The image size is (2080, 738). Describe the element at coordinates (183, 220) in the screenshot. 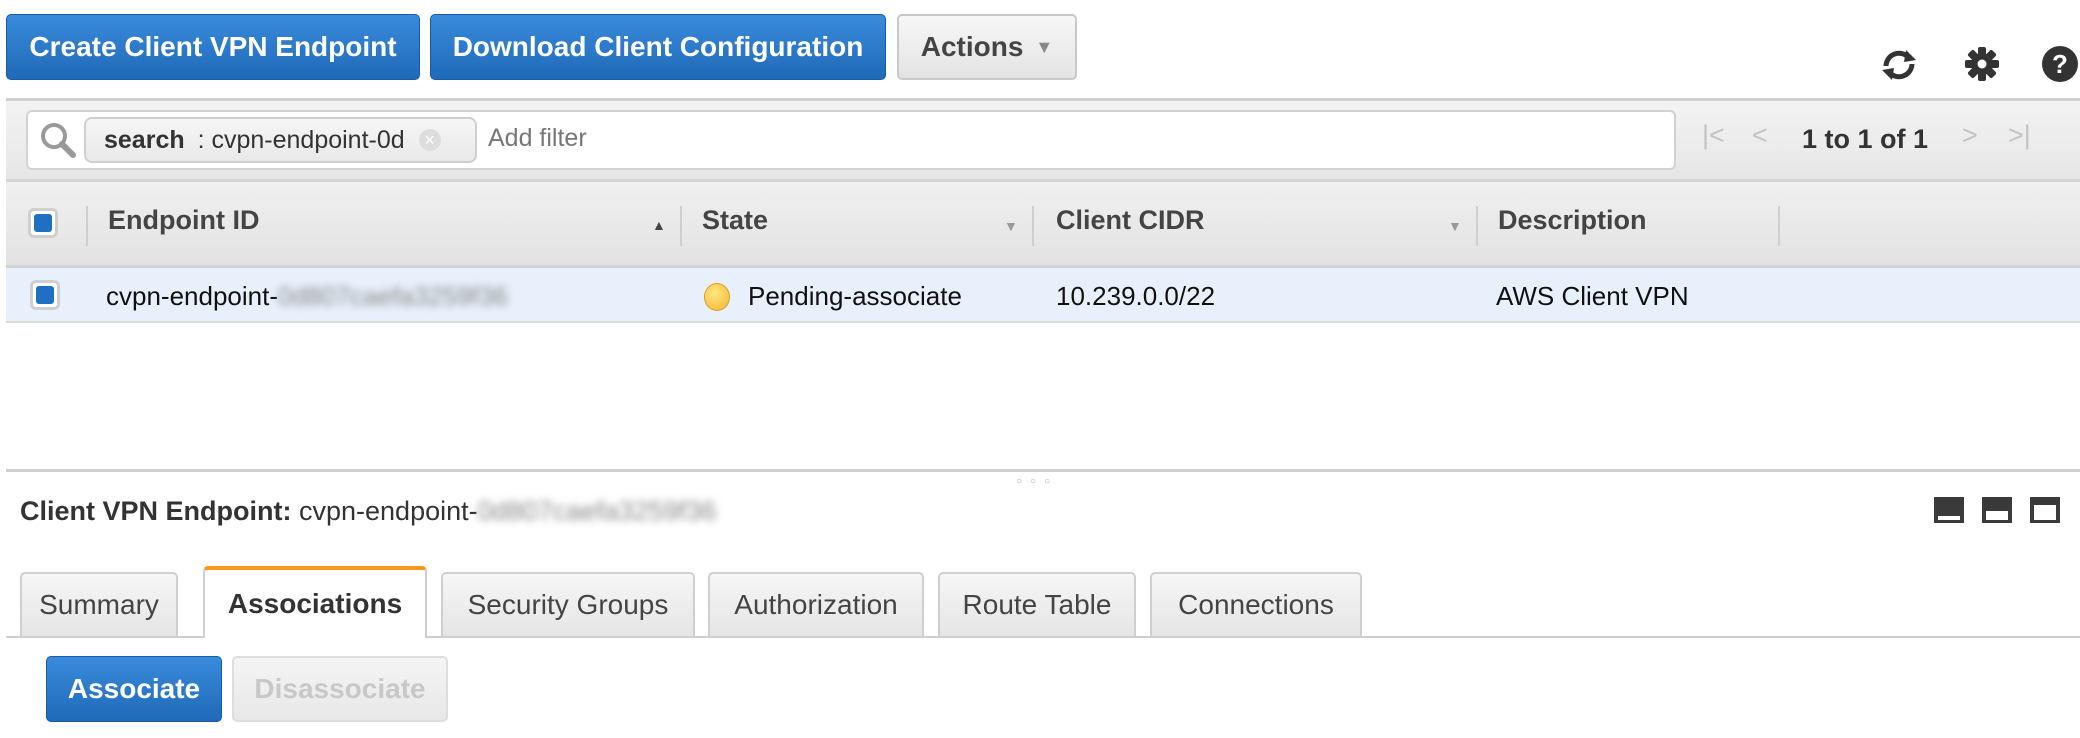

I see `column-header-endpoint-id: Endpoint ID` at that location.